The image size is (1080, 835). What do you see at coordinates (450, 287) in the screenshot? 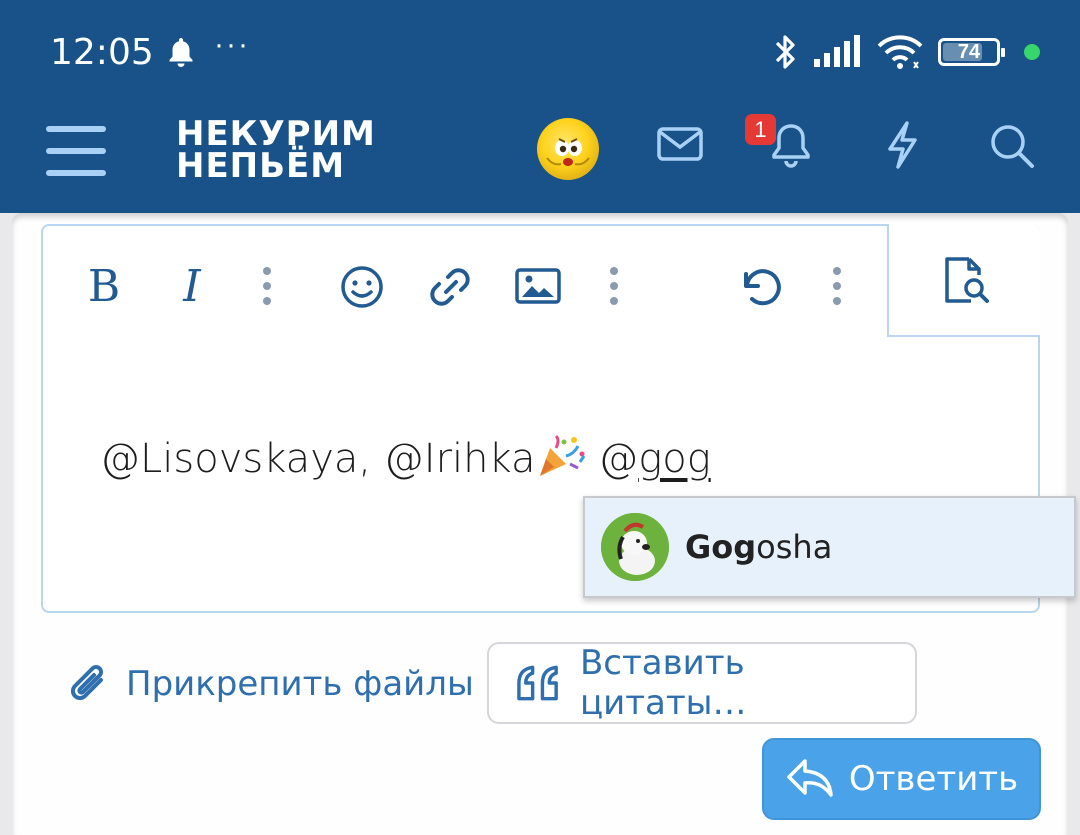
I see `link-icon` at bounding box center [450, 287].